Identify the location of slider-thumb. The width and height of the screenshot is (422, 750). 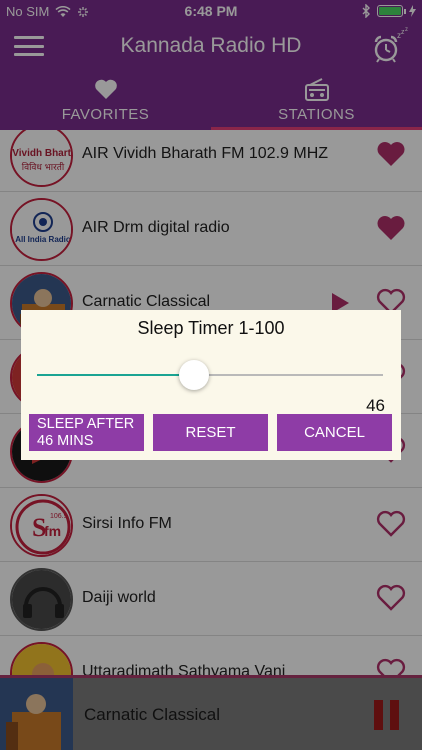
(194, 375).